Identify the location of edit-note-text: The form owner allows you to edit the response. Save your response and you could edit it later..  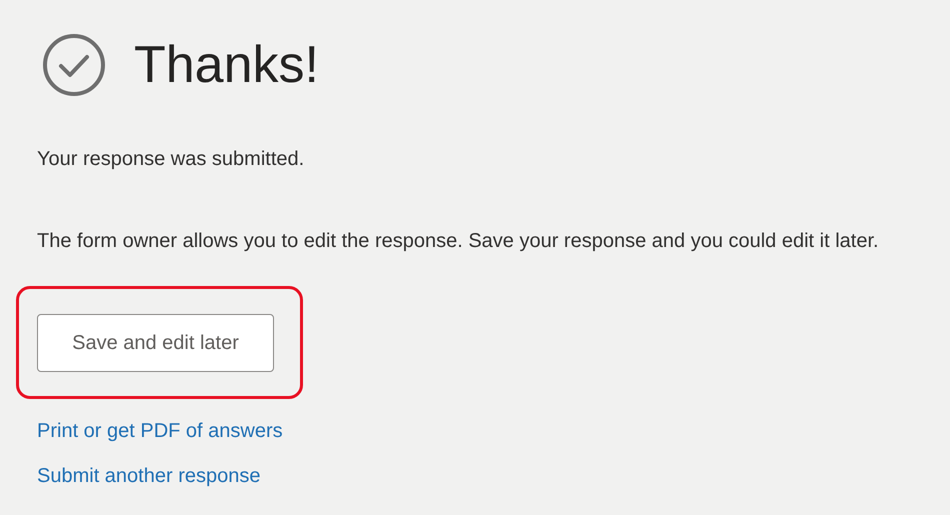
(458, 241).